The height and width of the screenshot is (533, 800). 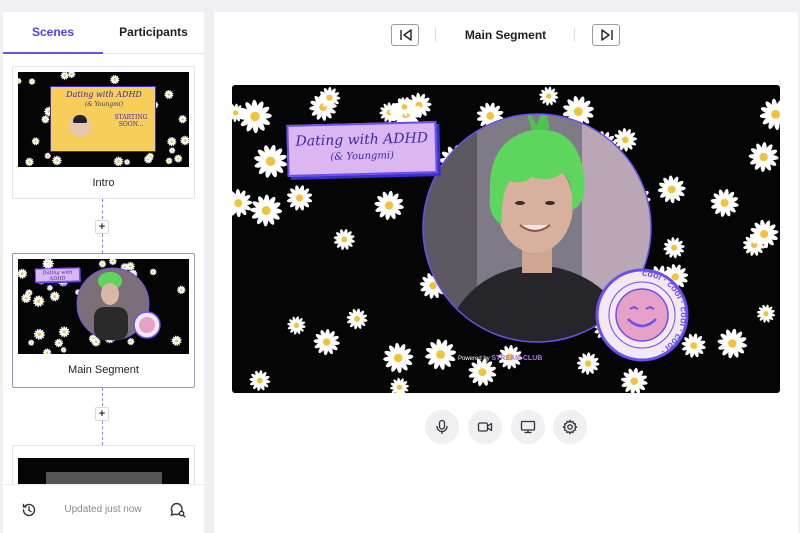 I want to click on title-banner: Dating with ADHD (& Youngmi), so click(x=362, y=149).